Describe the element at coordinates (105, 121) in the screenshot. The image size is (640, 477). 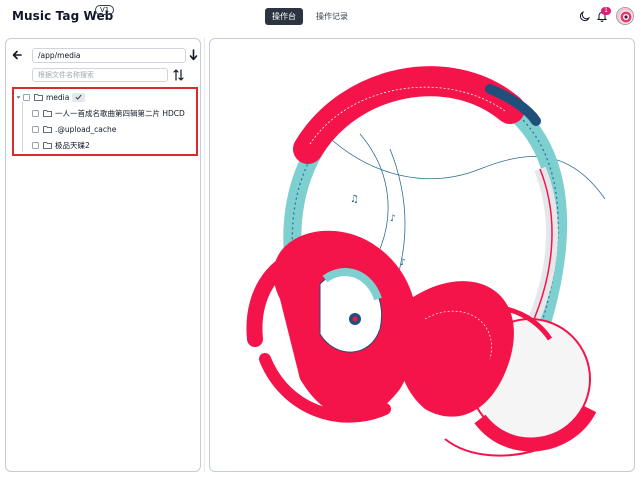
I see `folder-tree: media 一人一首成名歌曲第四辑第二片 HDCD .@upload_cache` at that location.